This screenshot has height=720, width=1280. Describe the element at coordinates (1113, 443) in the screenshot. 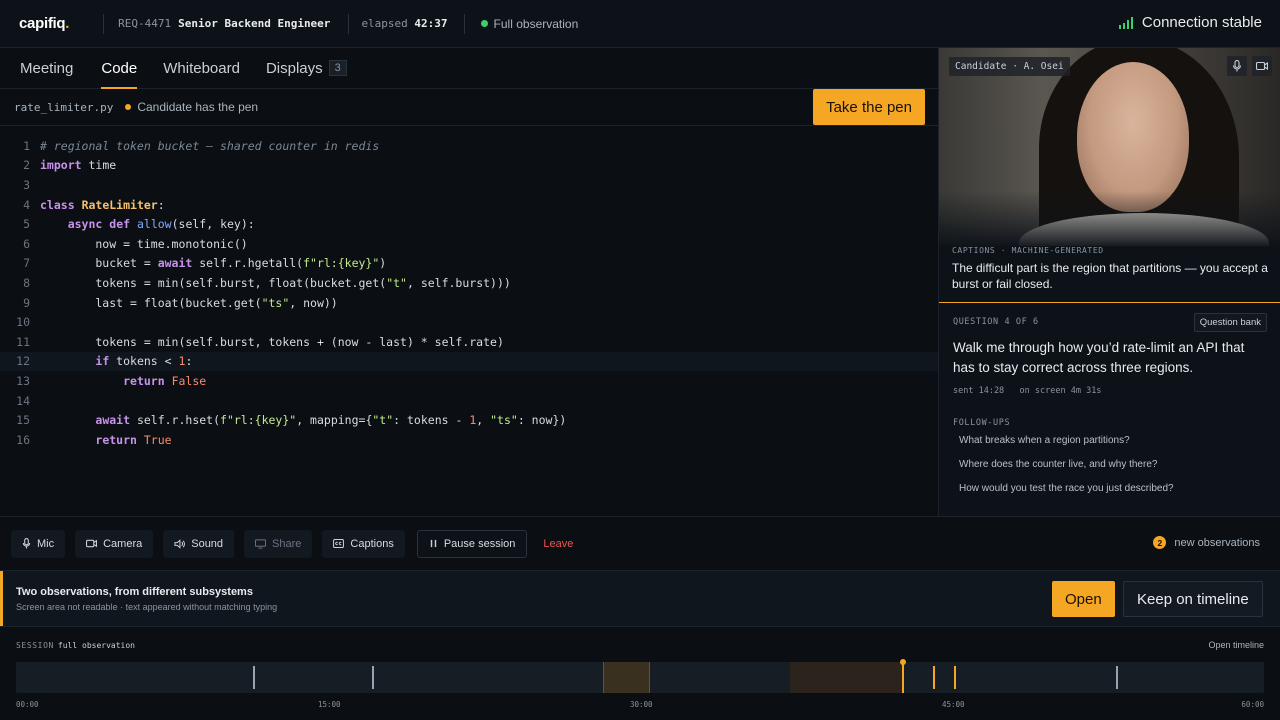

I see `followup-item: What breaks when a region partitions?` at that location.